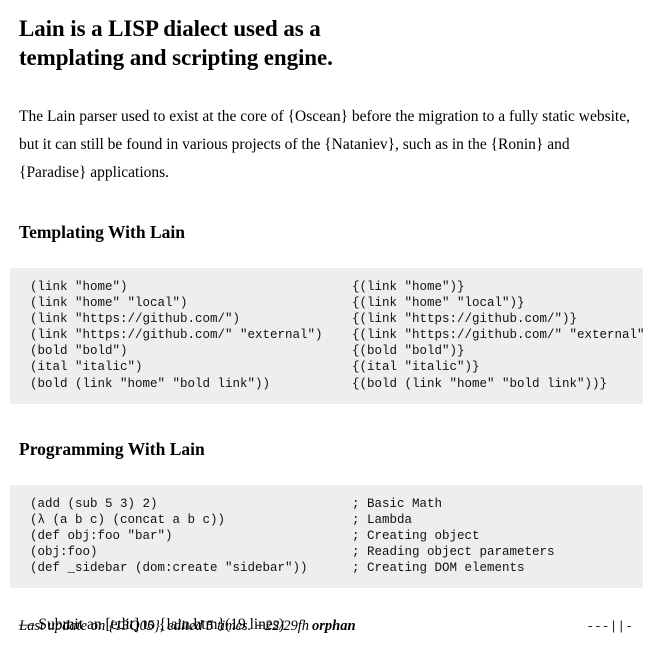 The width and height of the screenshot is (652, 652). Describe the element at coordinates (465, 319) in the screenshot. I see `code-cell-right: {(link "https://github.com/")}` at that location.